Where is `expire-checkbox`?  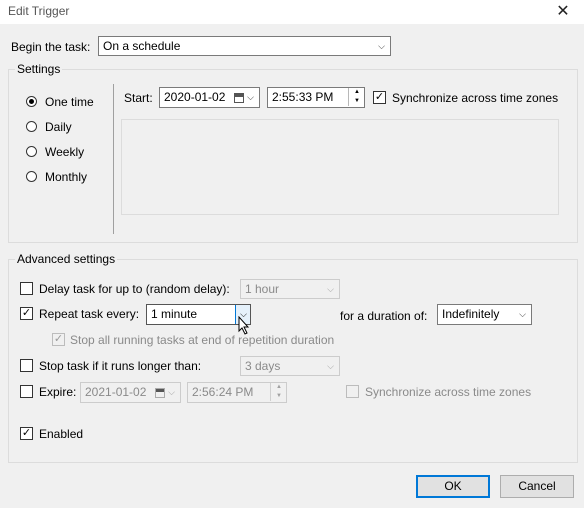
expire-checkbox is located at coordinates (26, 391).